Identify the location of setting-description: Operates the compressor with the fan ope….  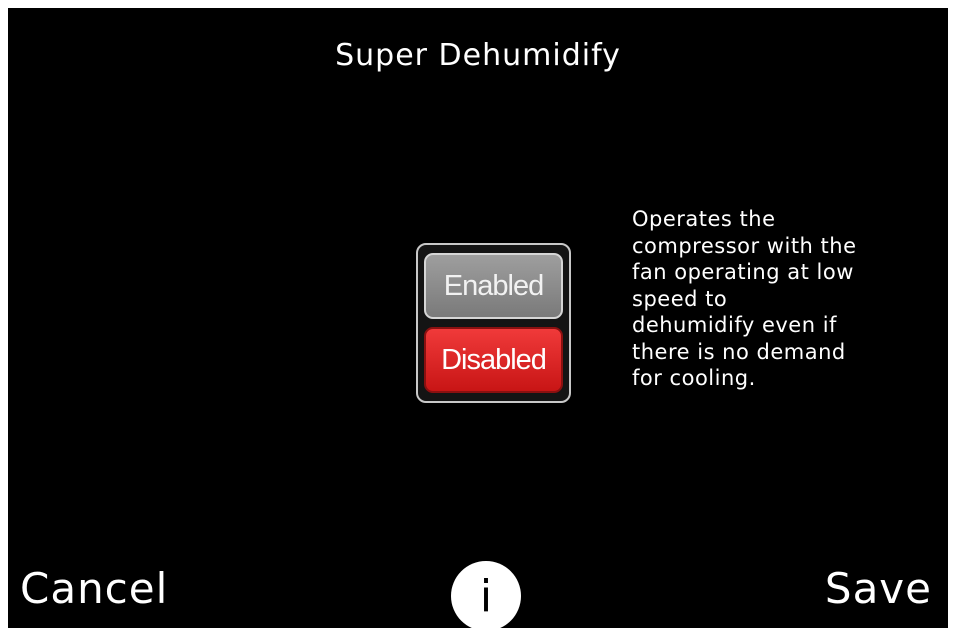
(782, 299).